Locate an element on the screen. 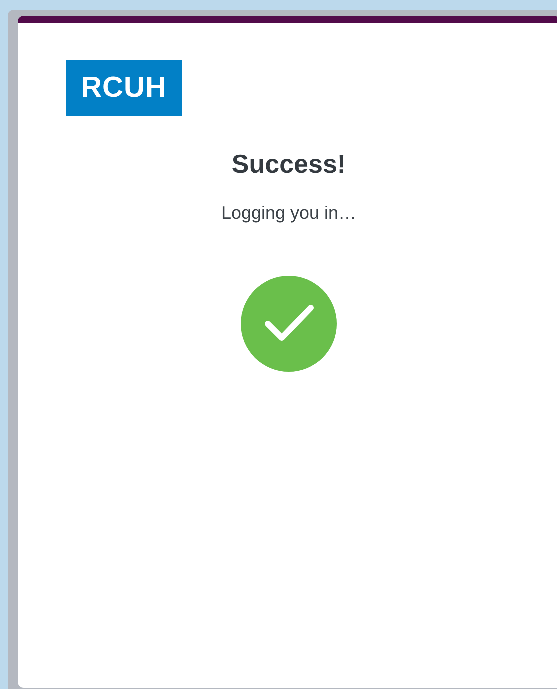 This screenshot has width=557, height=689. success-title: Success! is located at coordinates (289, 164).